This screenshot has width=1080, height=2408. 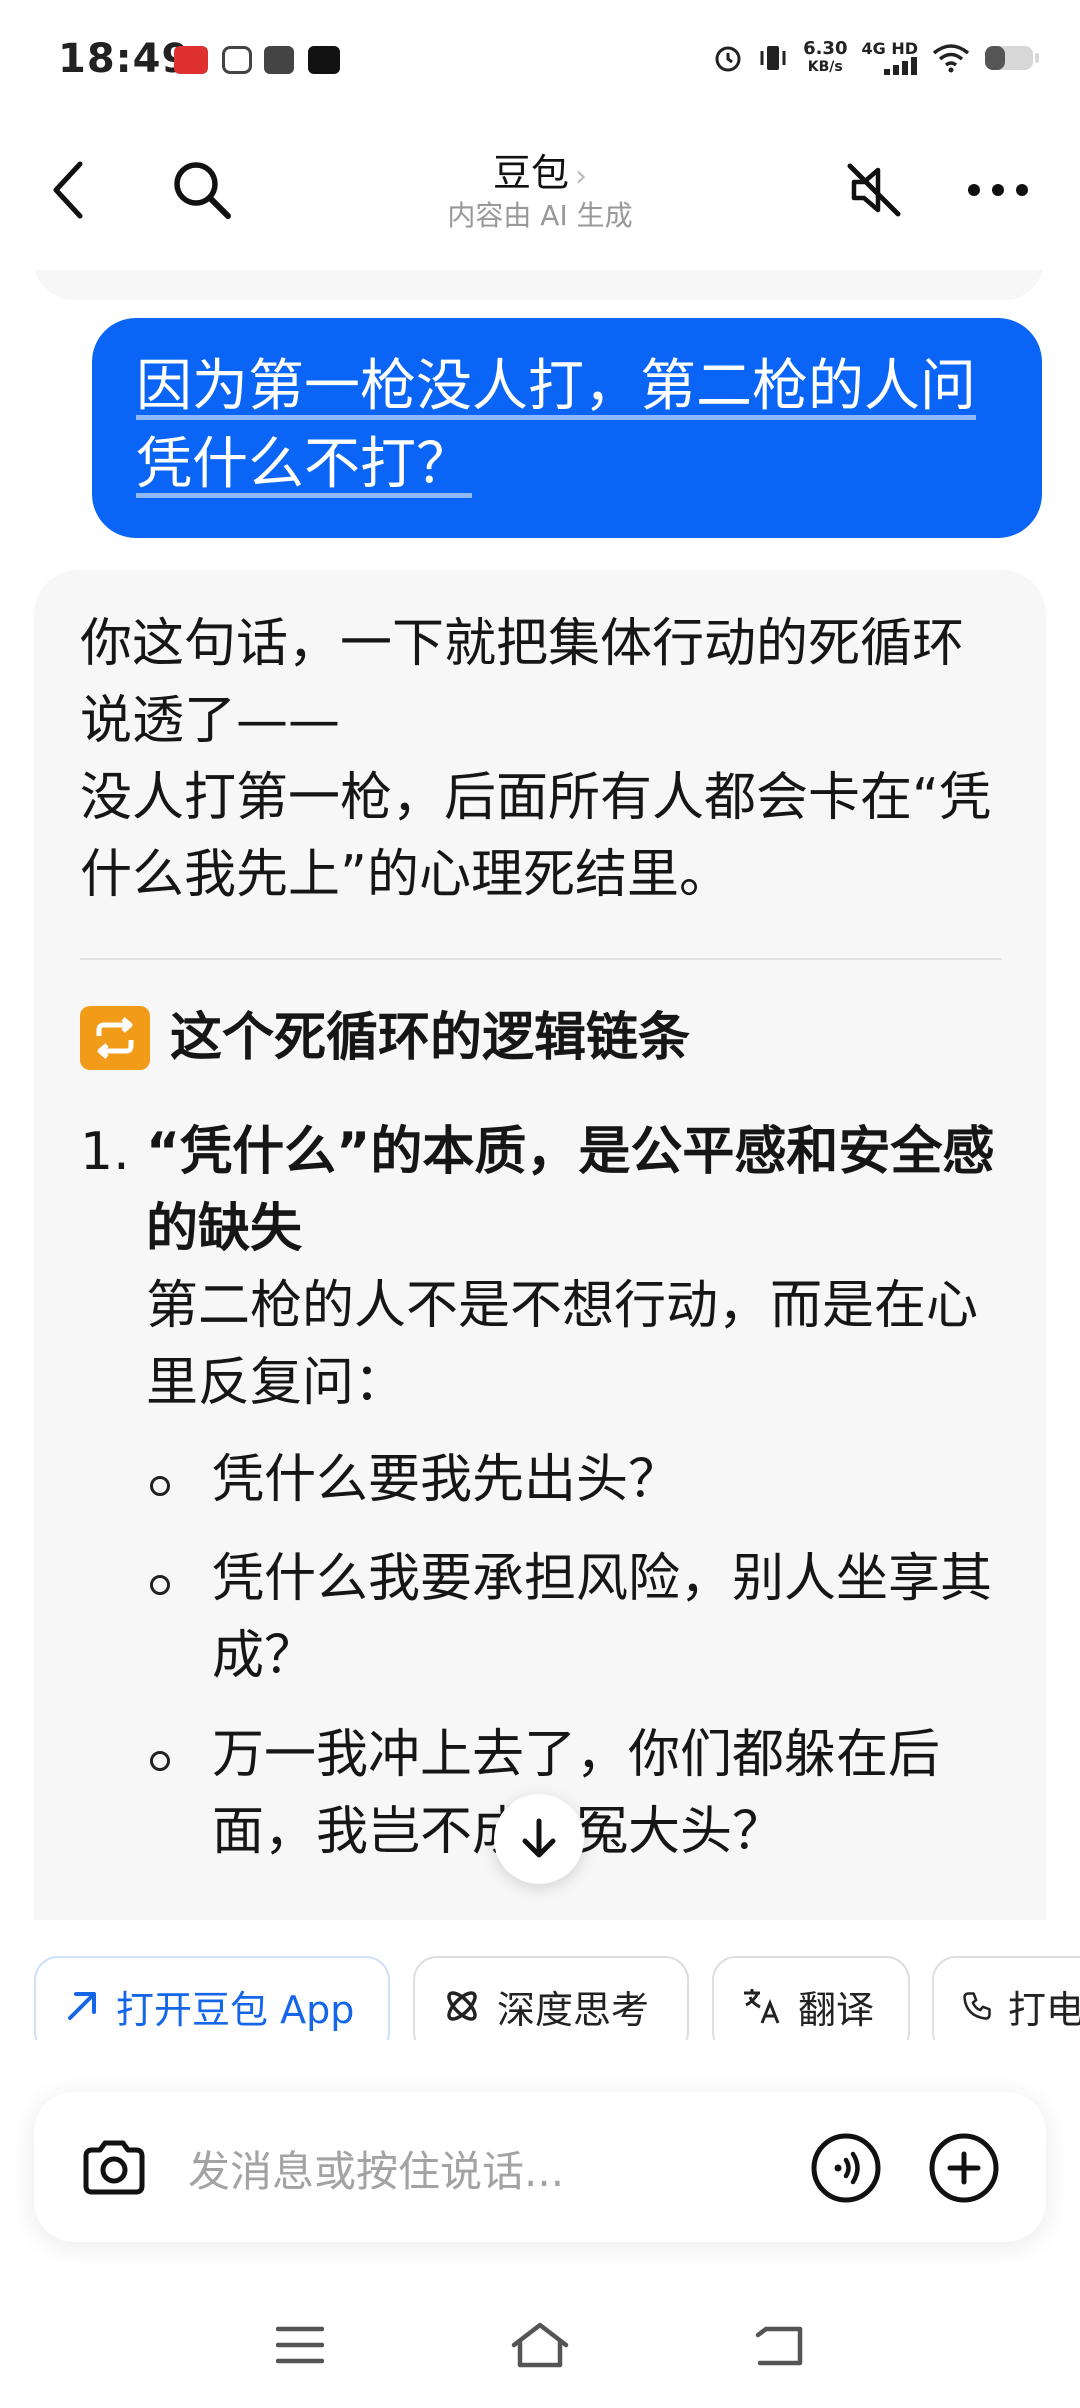 I want to click on arrow-down-icon, so click(x=539, y=1838).